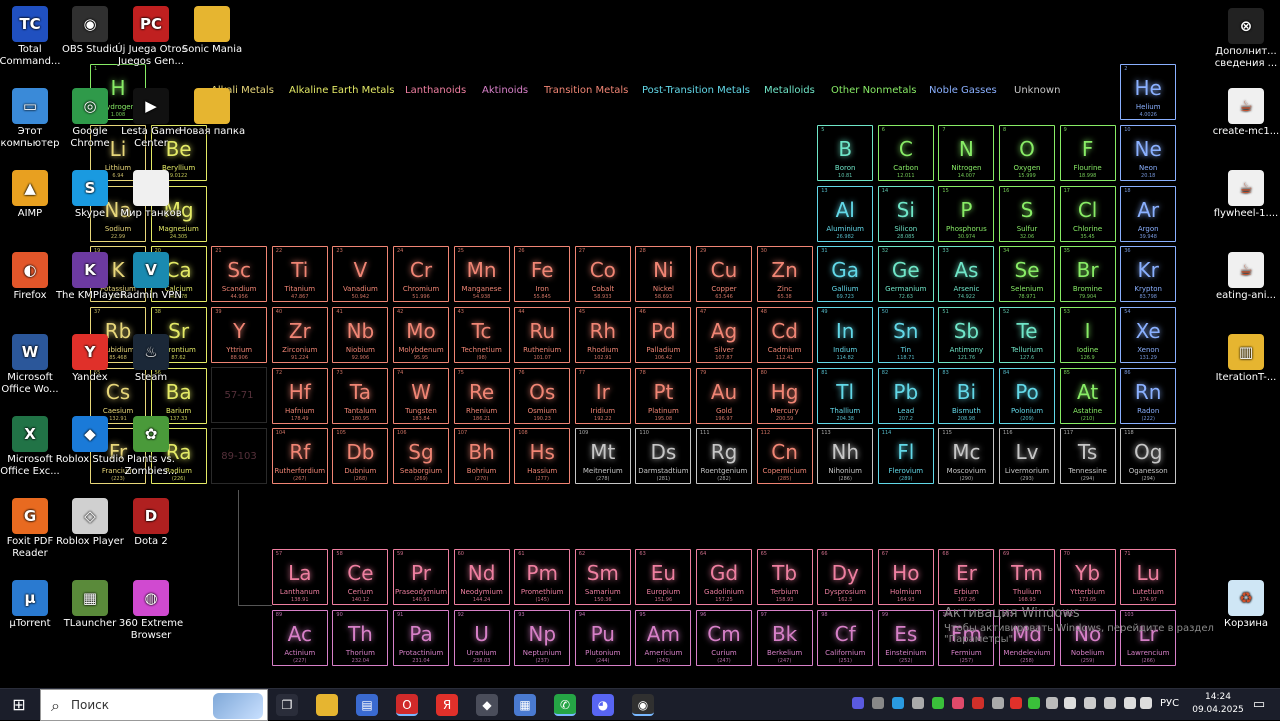  Describe the element at coordinates (845, 638) in the screenshot. I see `element-cf: 98 Cf Californium (251)` at that location.